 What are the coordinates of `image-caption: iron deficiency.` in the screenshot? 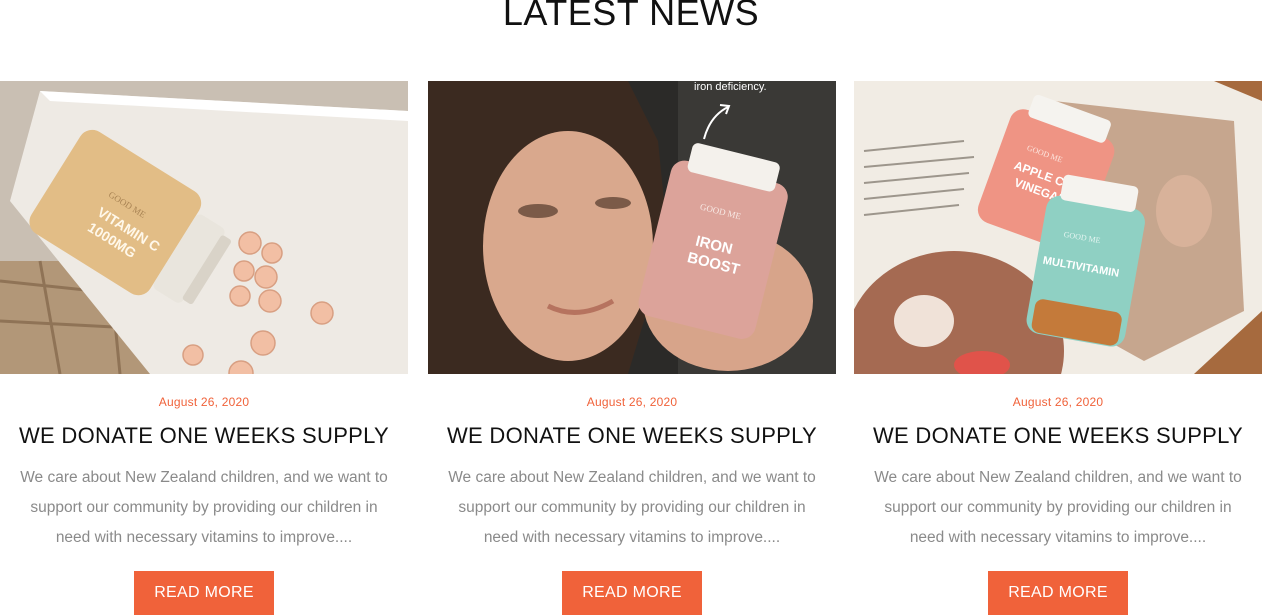 It's located at (730, 87).